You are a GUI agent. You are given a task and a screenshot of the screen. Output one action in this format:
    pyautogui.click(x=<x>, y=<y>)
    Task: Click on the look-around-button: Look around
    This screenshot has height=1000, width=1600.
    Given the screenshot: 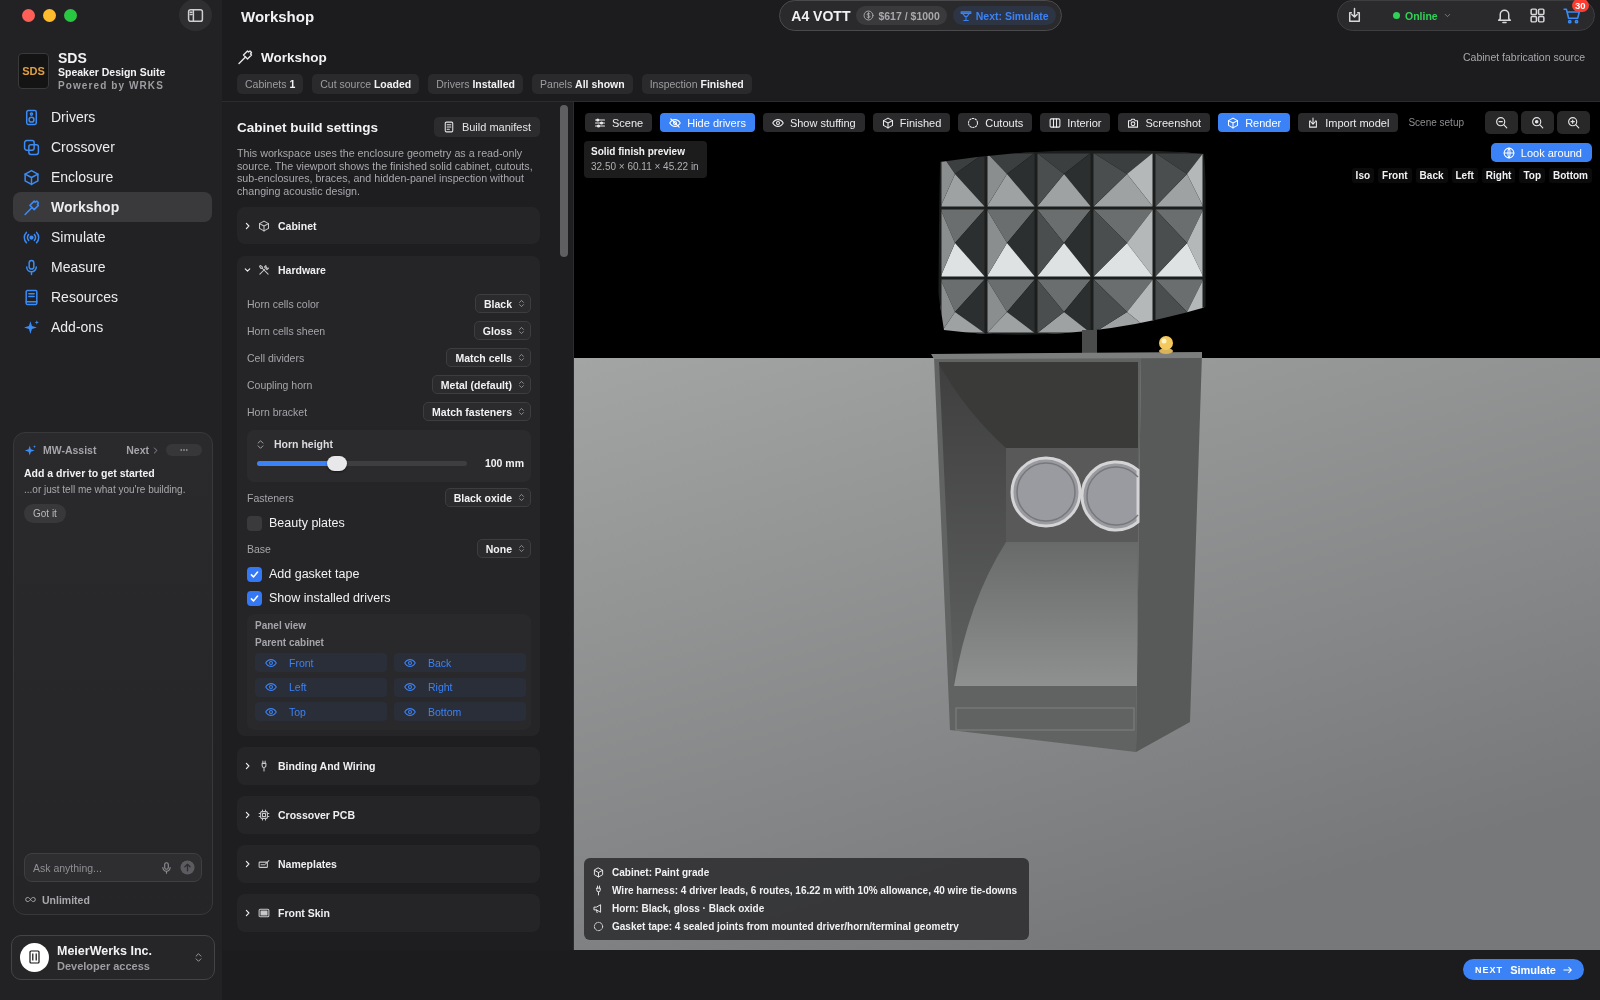 What is the action you would take?
    pyautogui.click(x=1541, y=152)
    